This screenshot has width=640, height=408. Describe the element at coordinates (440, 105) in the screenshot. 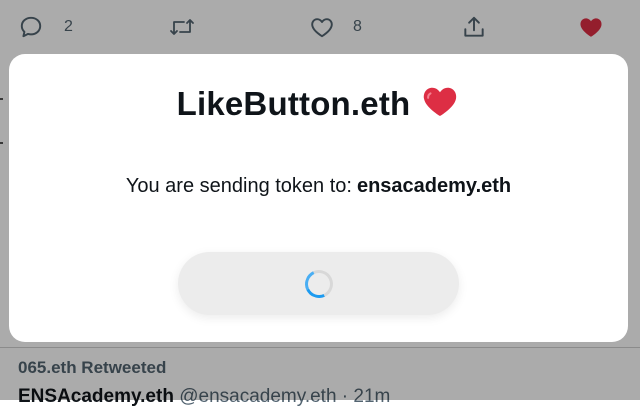

I see `red-heart-icon` at that location.